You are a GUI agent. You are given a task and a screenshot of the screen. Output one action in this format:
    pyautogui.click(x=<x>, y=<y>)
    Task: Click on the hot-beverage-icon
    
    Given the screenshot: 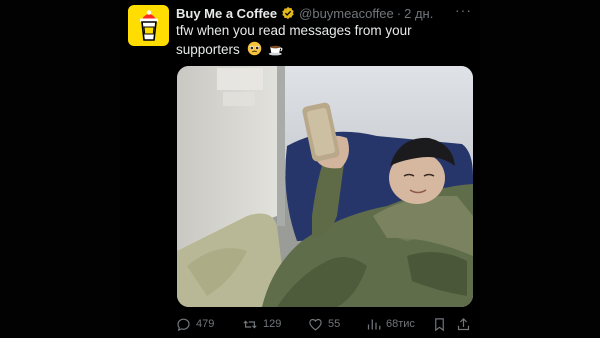 What is the action you would take?
    pyautogui.click(x=276, y=51)
    